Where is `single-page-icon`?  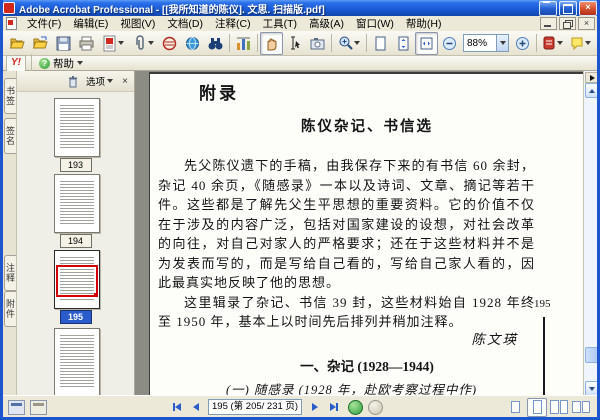 single-page-icon is located at coordinates (515, 407).